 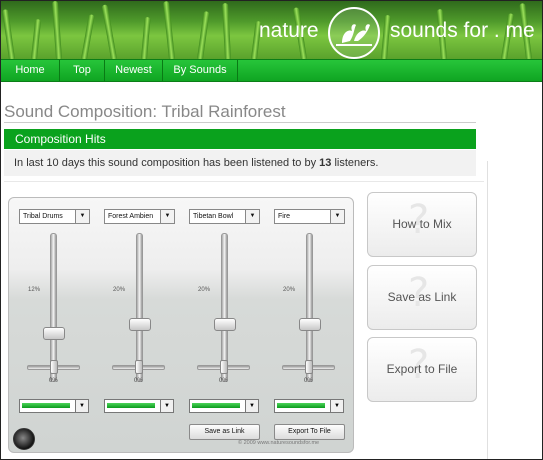 I want to click on channel-4-pan-knob, so click(x=309, y=367).